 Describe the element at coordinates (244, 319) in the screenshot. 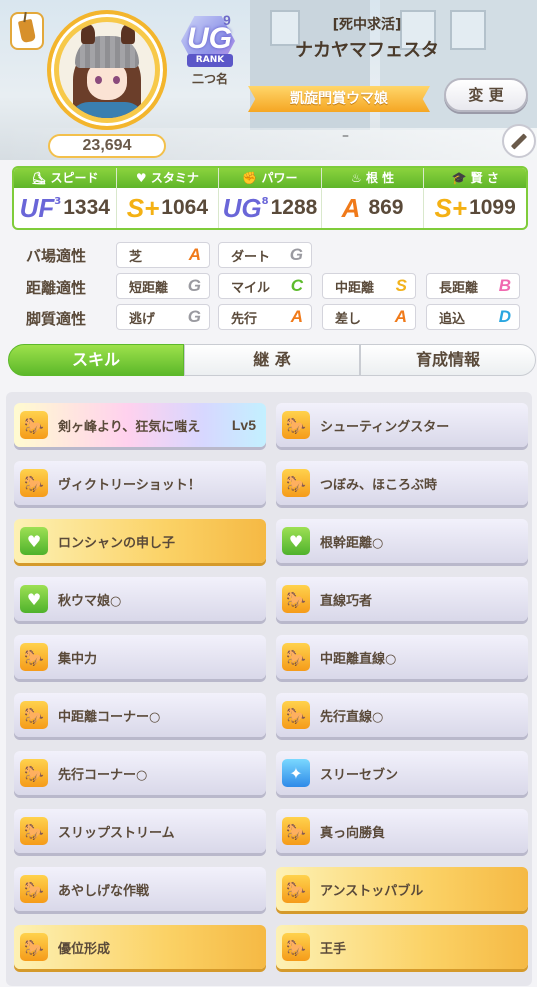

I see `aptitude-name: 先行` at that location.